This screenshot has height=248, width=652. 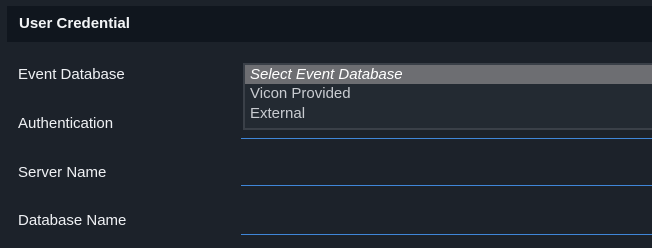 What do you see at coordinates (448, 74) in the screenshot?
I see `dropdown-option-select-event-database: Select Event Database` at bounding box center [448, 74].